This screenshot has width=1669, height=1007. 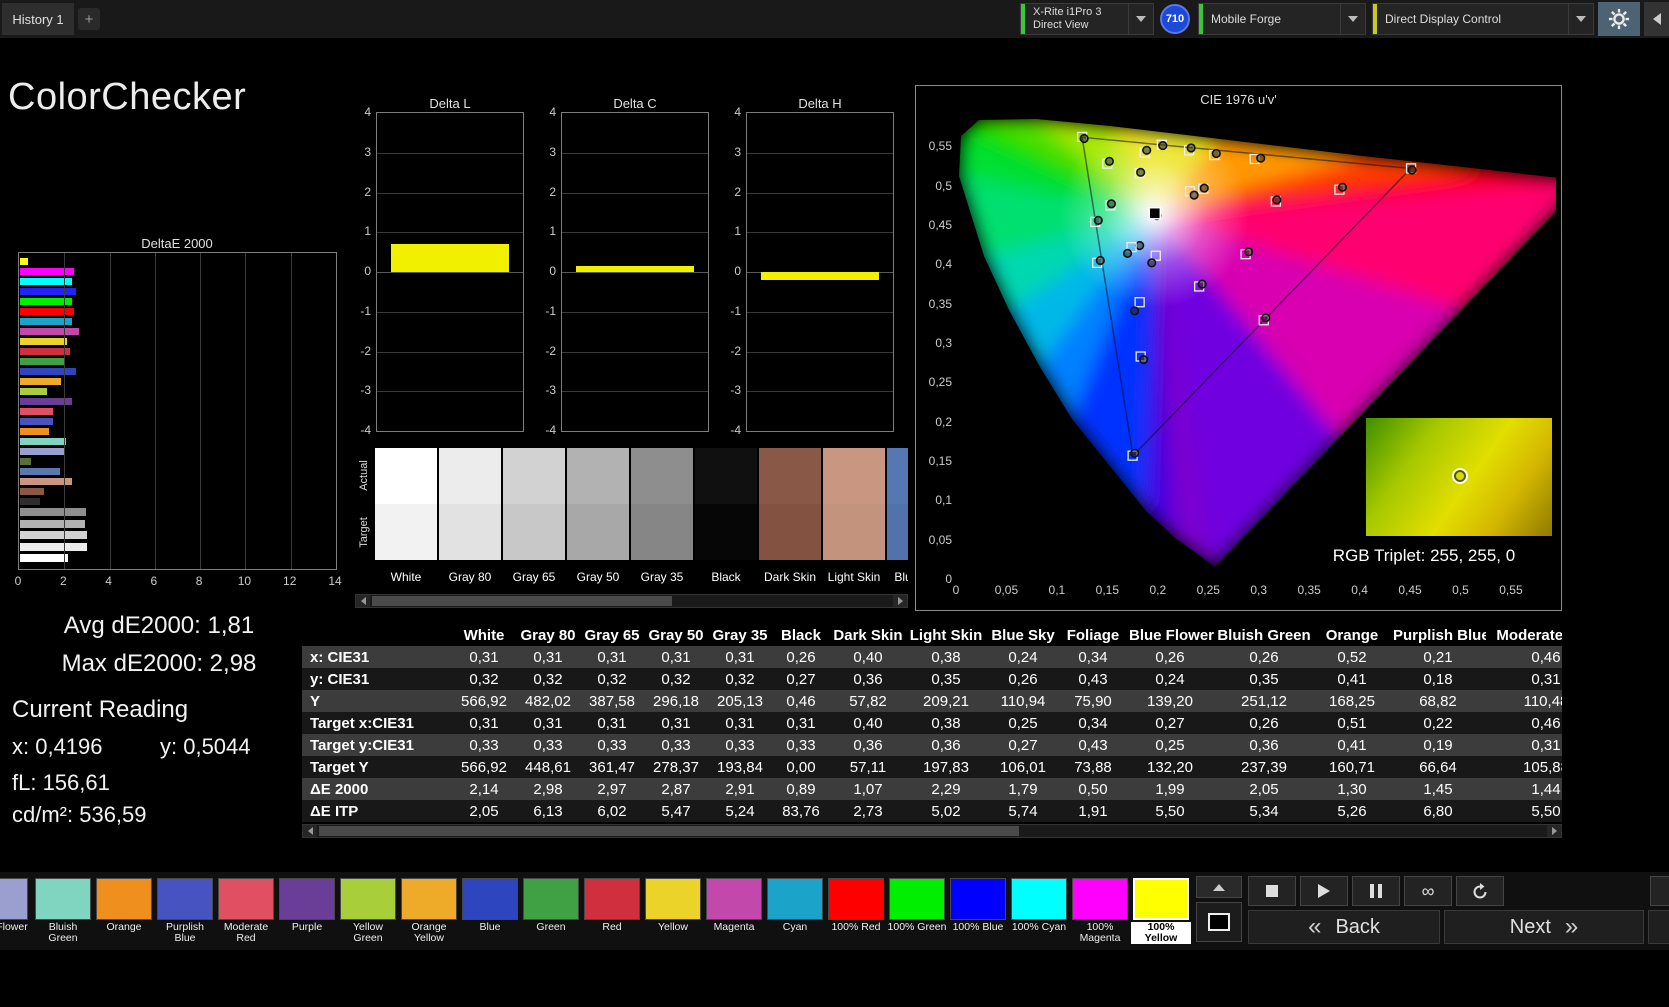 I want to click on pattern-button-100-yellow: 100% Yellow, so click(x=1161, y=911).